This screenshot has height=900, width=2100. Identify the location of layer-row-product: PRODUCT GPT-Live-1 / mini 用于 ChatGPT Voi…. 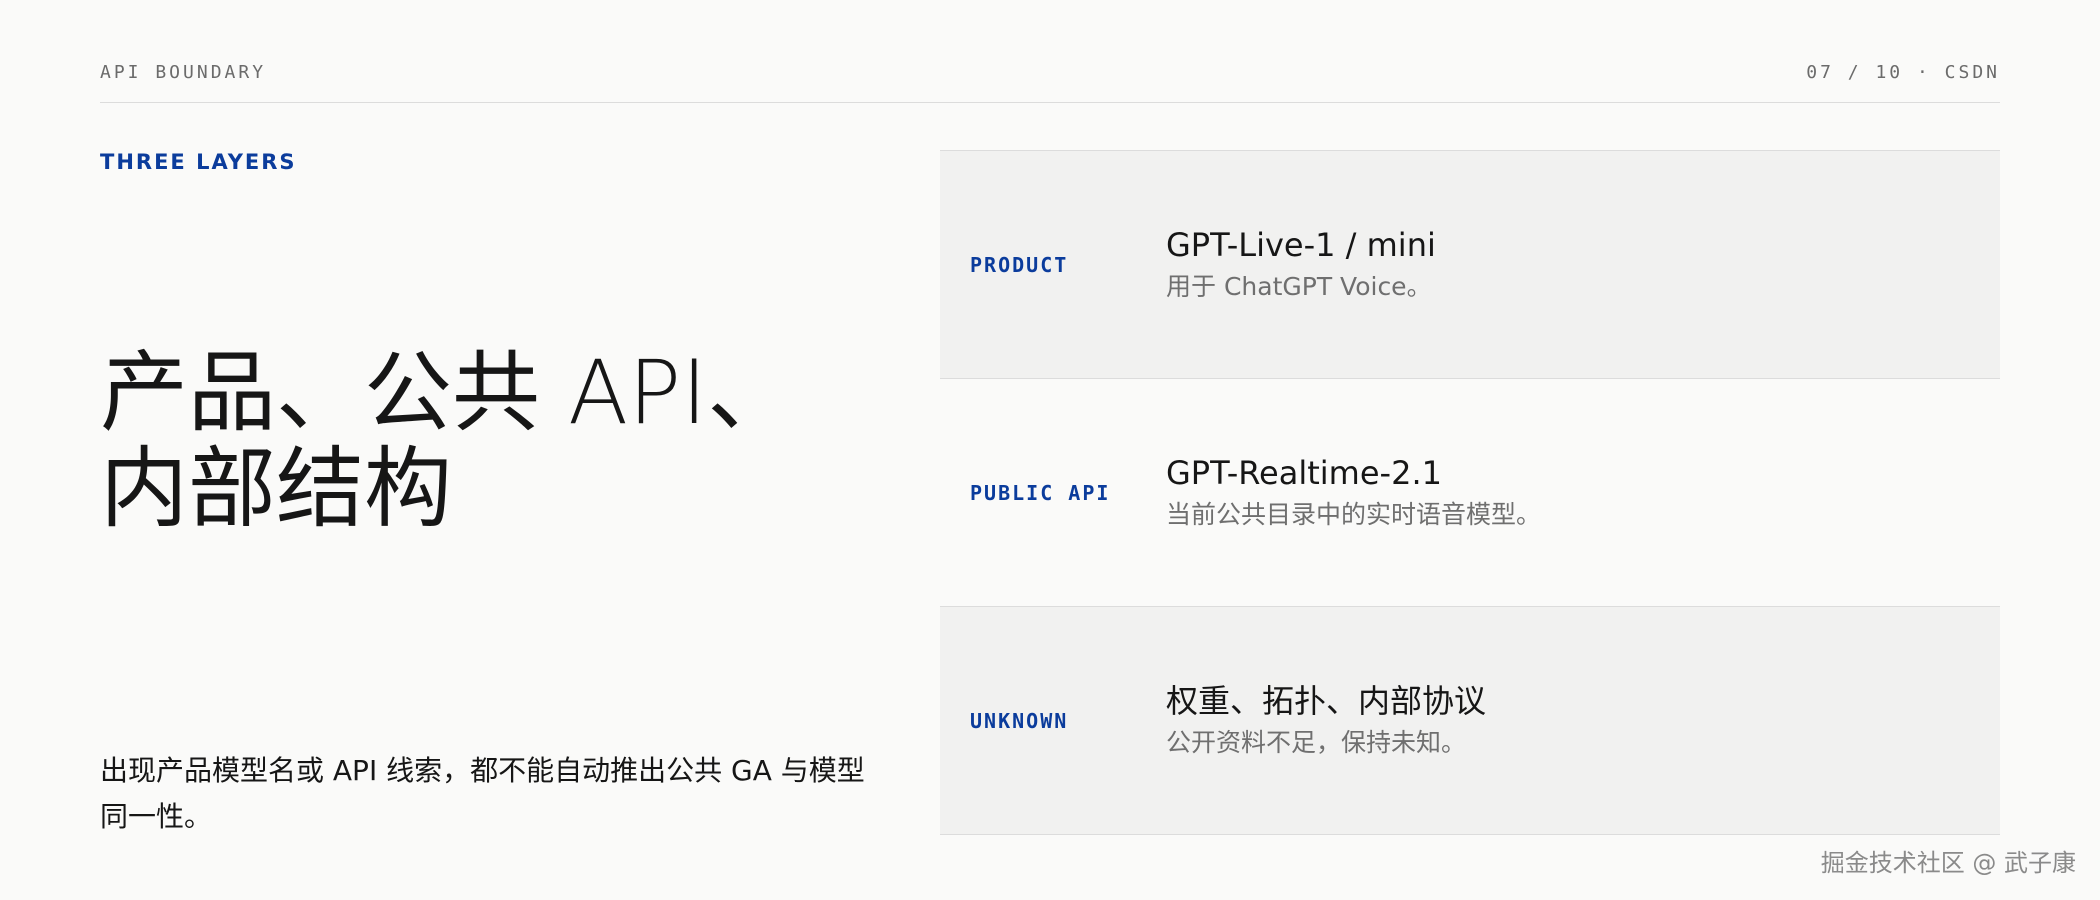
(1470, 265).